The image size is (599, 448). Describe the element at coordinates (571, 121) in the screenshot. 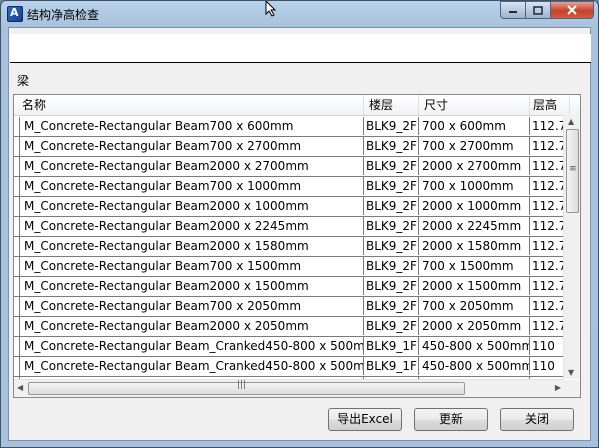

I see `scroll-up-icon: ▲` at that location.